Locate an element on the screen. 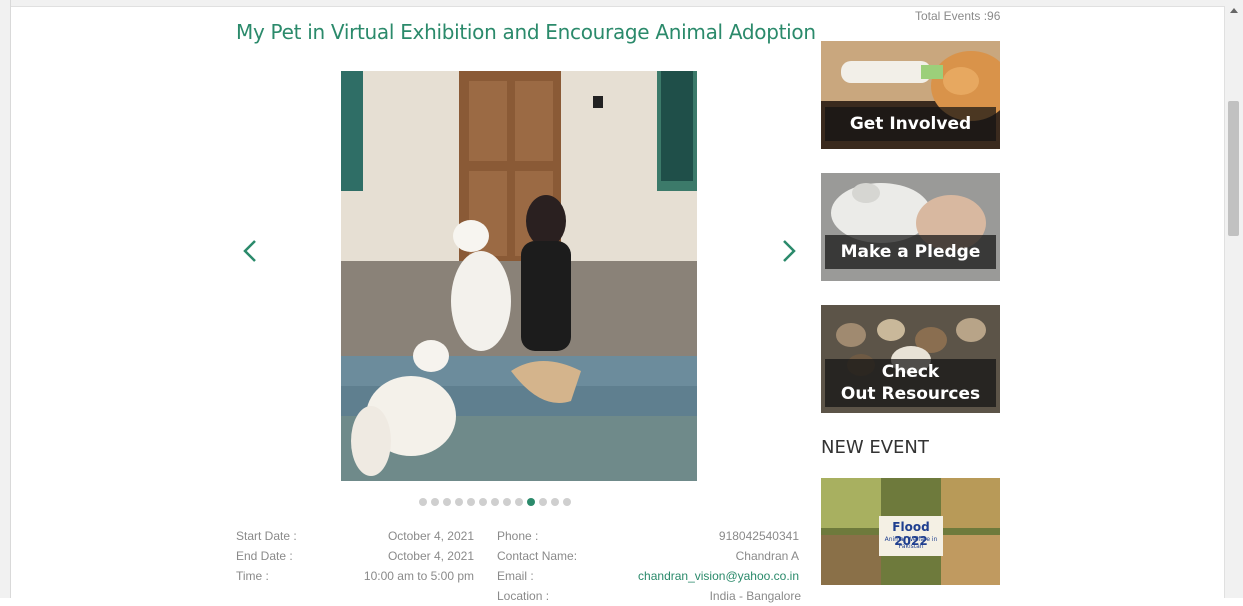 This screenshot has height=606, width=1243. start-date-label: Start Date : is located at coordinates (266, 536).